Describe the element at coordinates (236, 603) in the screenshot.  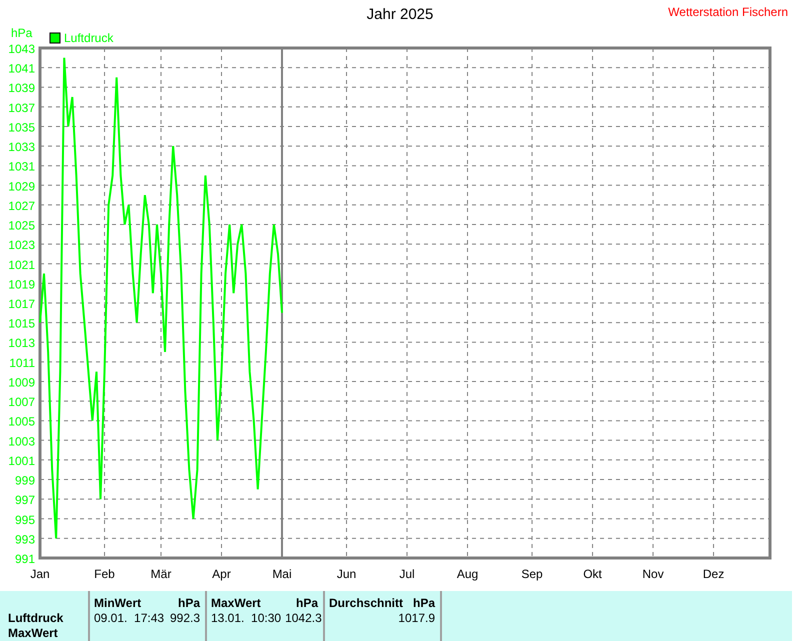
I see `column-title: MaxWert` at that location.